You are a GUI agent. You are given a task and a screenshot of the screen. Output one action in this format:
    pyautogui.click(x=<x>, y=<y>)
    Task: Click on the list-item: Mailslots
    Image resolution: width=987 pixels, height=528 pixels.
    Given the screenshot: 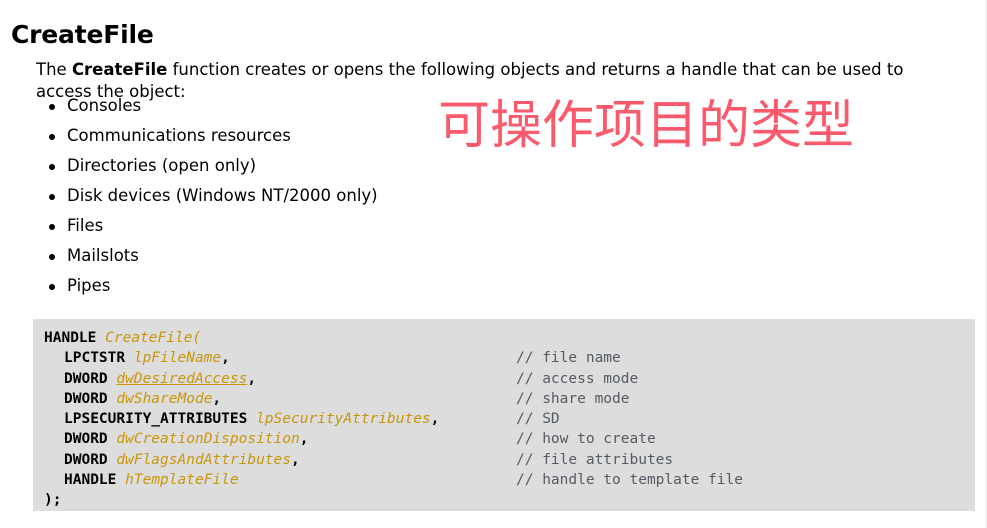 What is the action you would take?
    pyautogui.click(x=207, y=256)
    